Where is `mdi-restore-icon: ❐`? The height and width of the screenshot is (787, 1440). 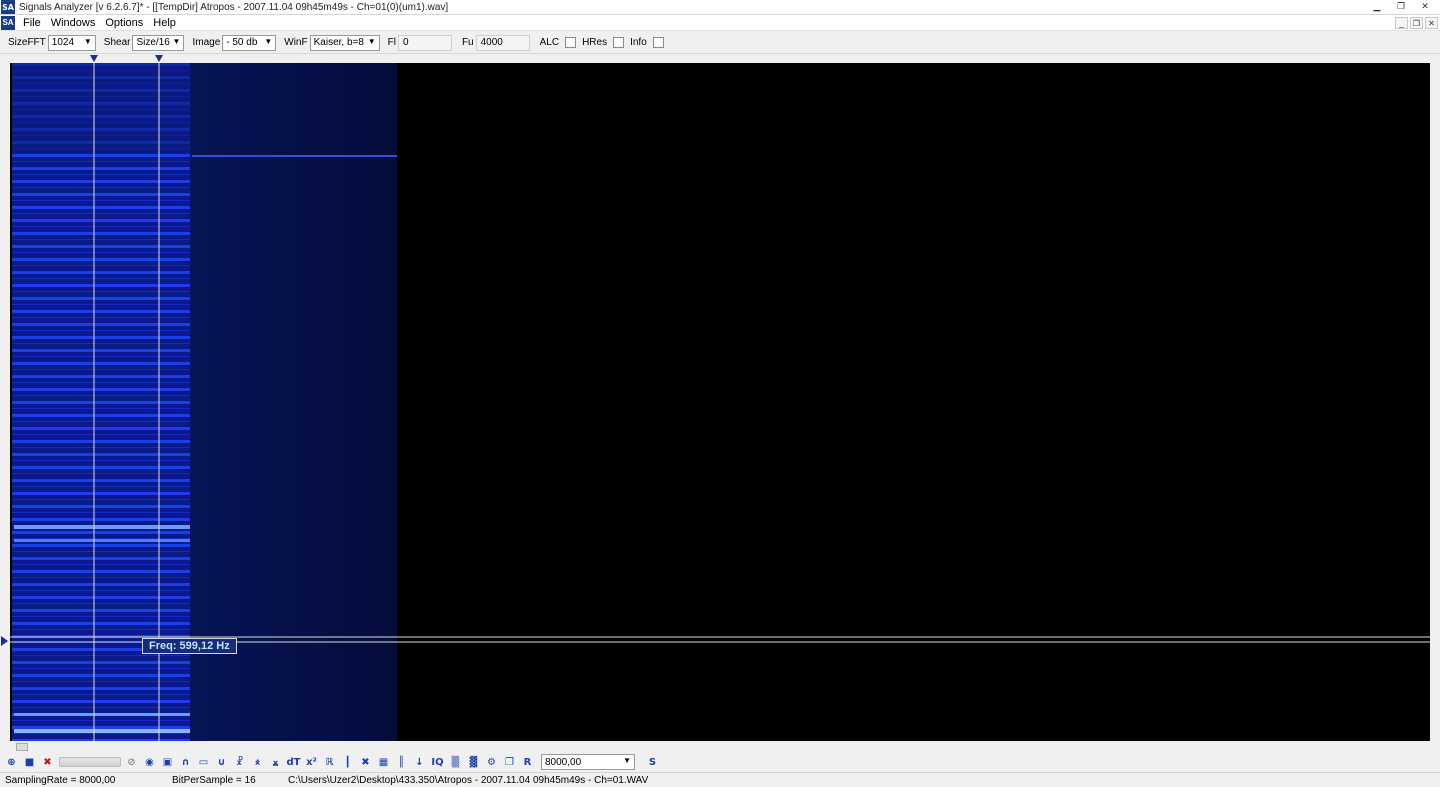
mdi-restore-icon: ❐ is located at coordinates (1416, 23).